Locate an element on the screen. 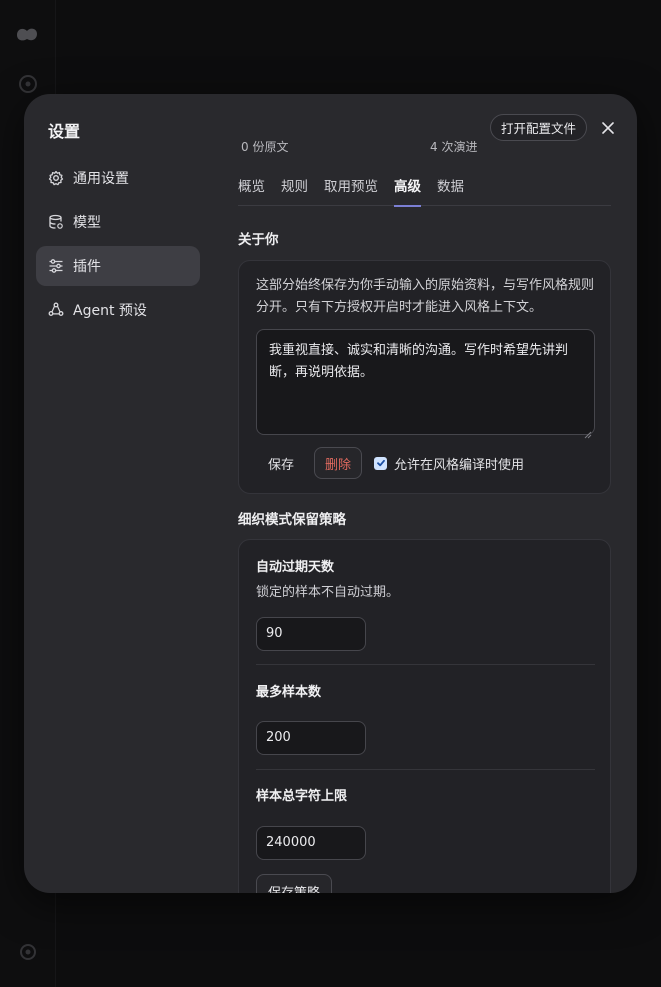  tab-overview: 概览 is located at coordinates (251, 190).